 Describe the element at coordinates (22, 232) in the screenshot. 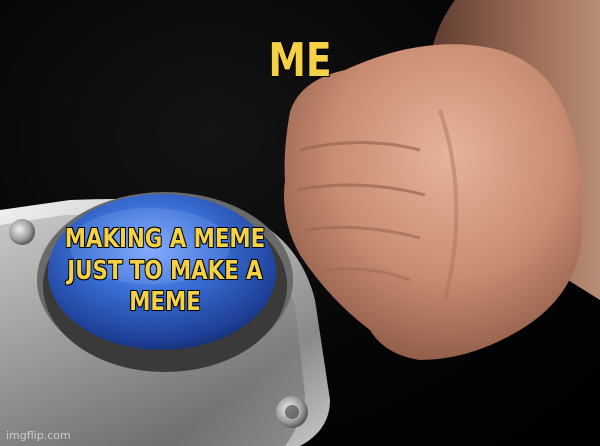

I see `screw-icon` at that location.